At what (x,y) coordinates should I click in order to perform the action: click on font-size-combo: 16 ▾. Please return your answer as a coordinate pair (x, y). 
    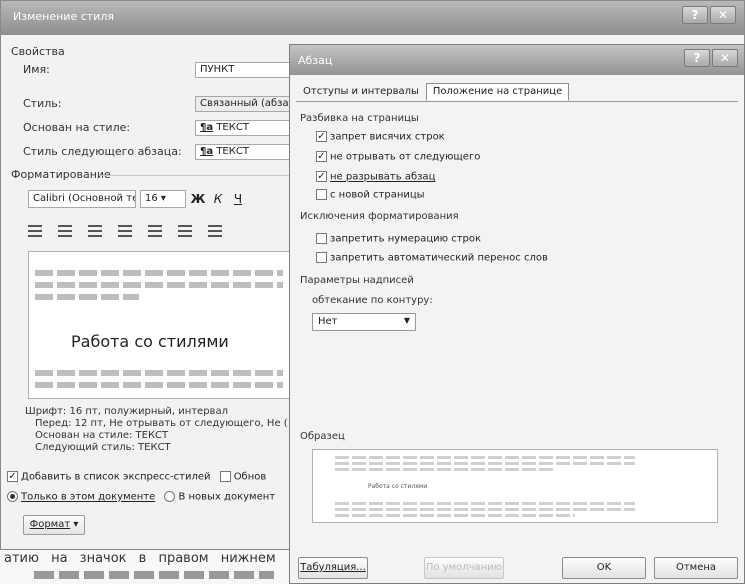
    Looking at the image, I should click on (163, 199).